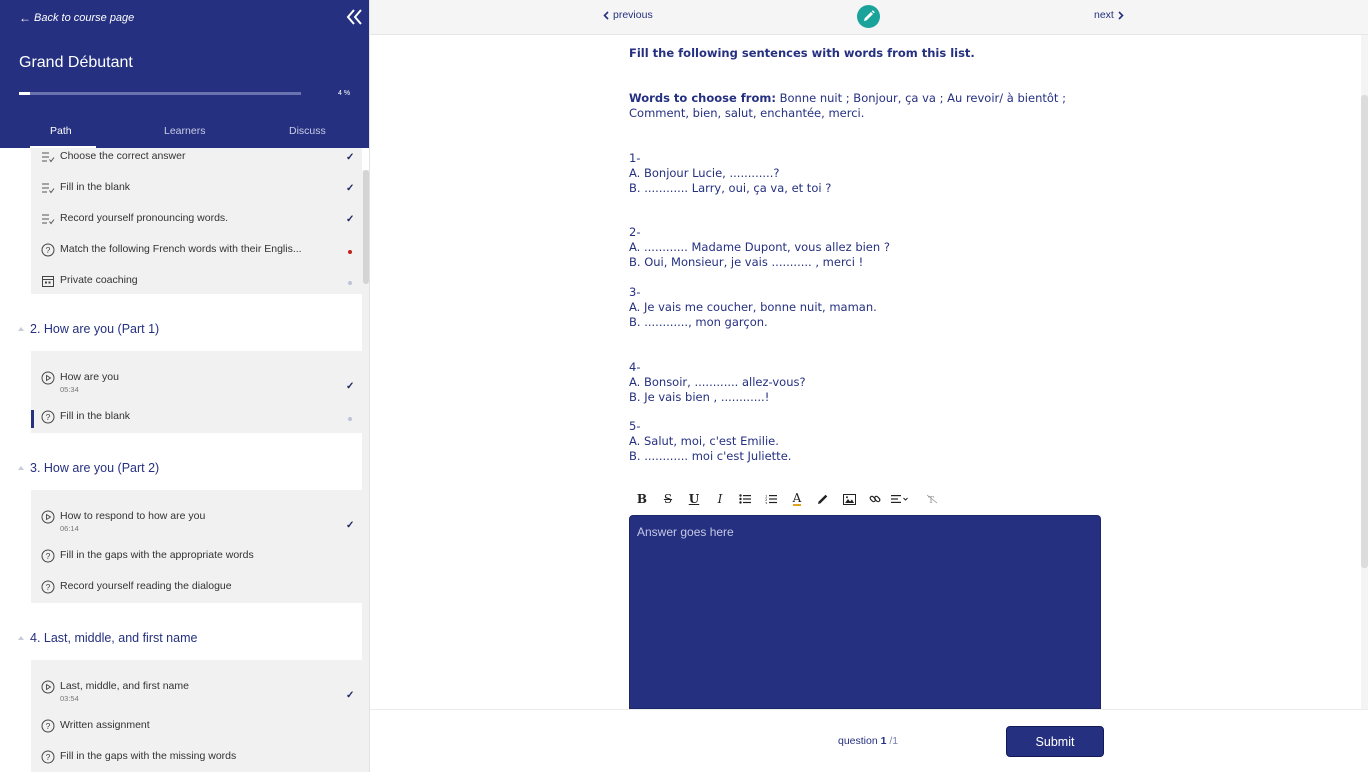  What do you see at coordinates (94, 329) in the screenshot?
I see `section-title: 2. How are you (Part 1)` at bounding box center [94, 329].